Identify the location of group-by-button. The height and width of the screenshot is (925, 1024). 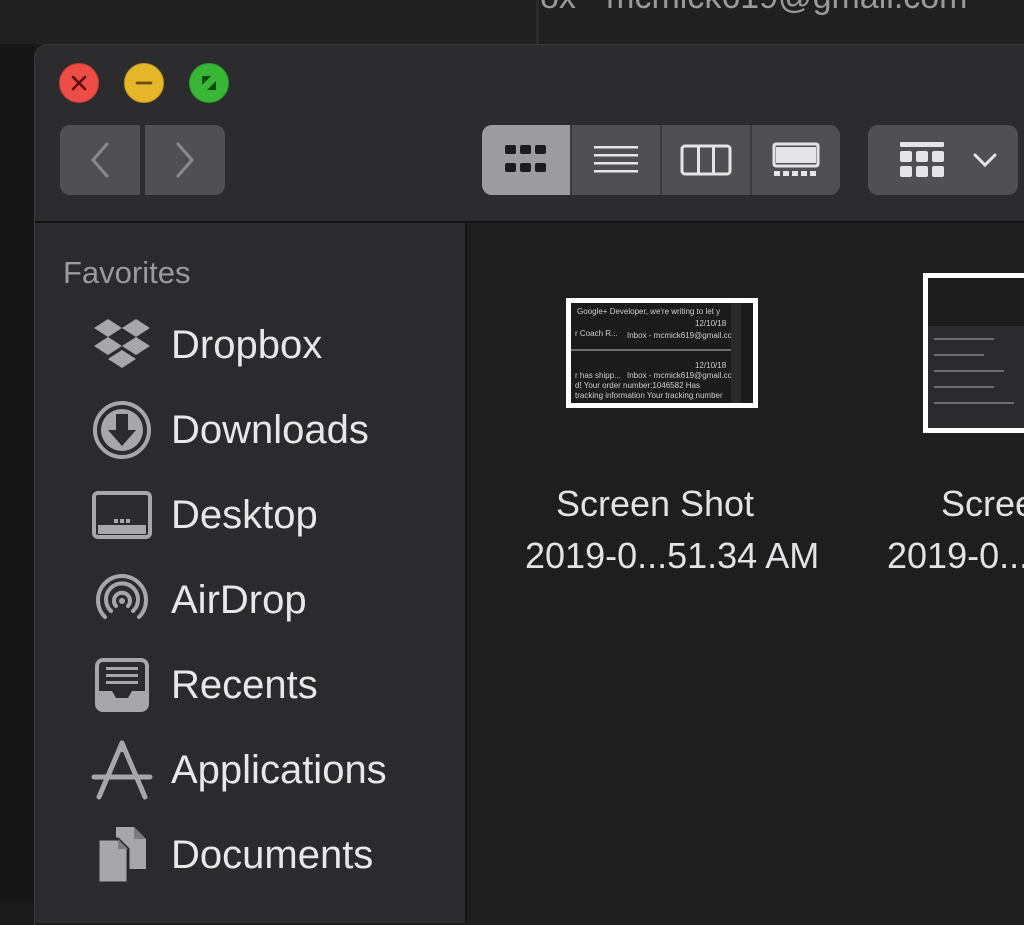
(943, 160).